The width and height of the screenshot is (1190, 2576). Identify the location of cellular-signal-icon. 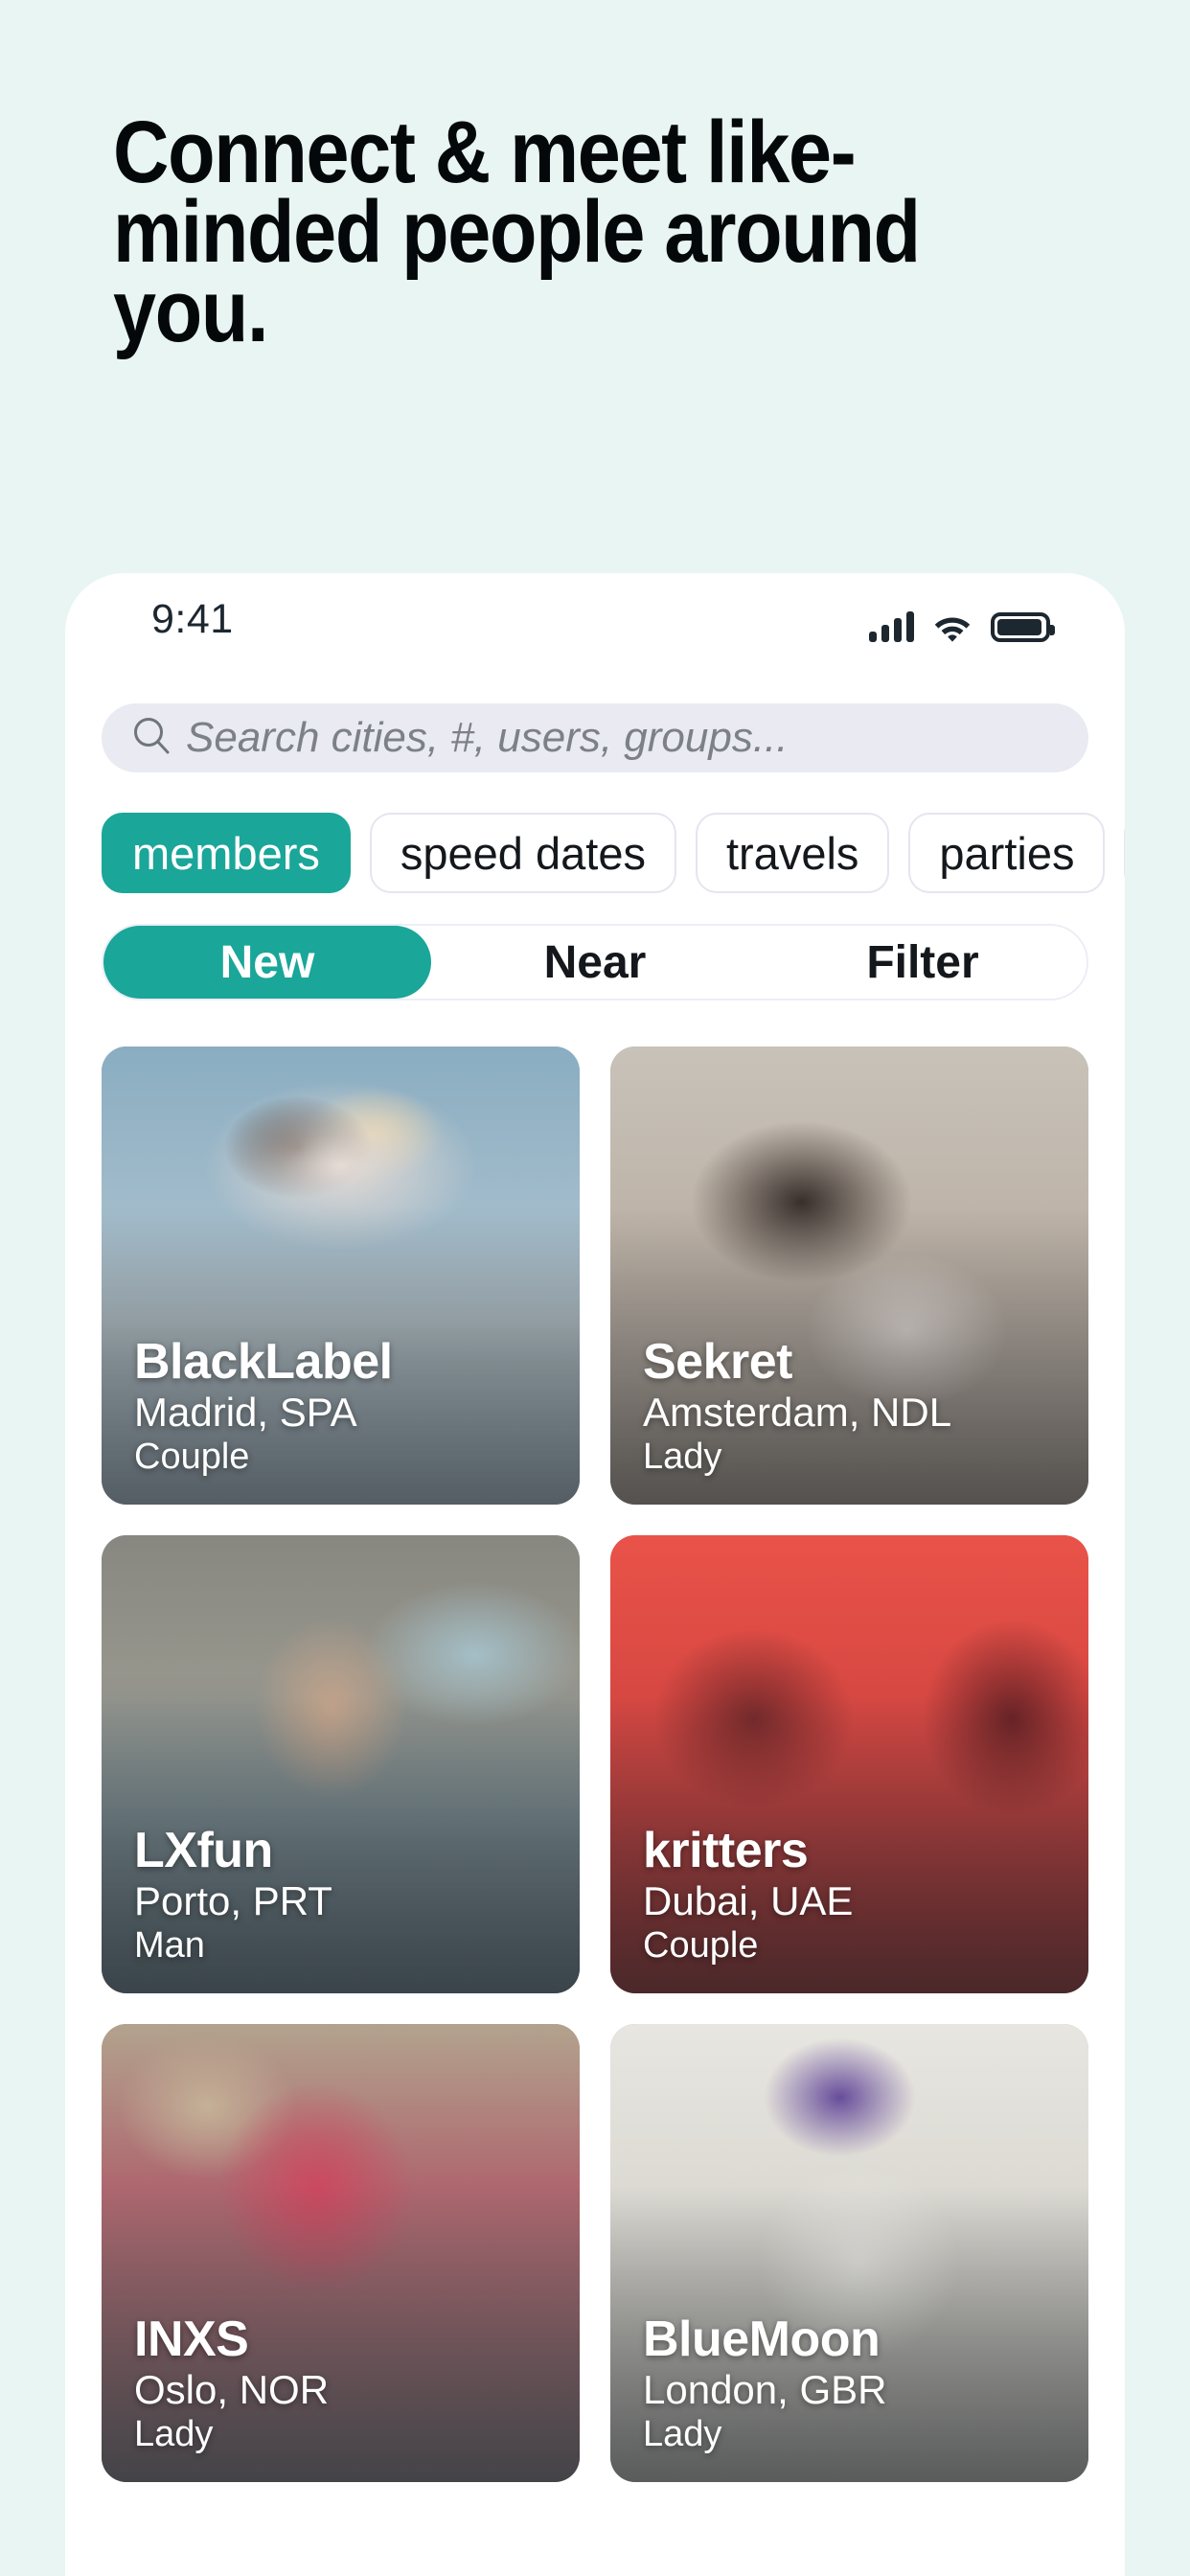
(891, 626).